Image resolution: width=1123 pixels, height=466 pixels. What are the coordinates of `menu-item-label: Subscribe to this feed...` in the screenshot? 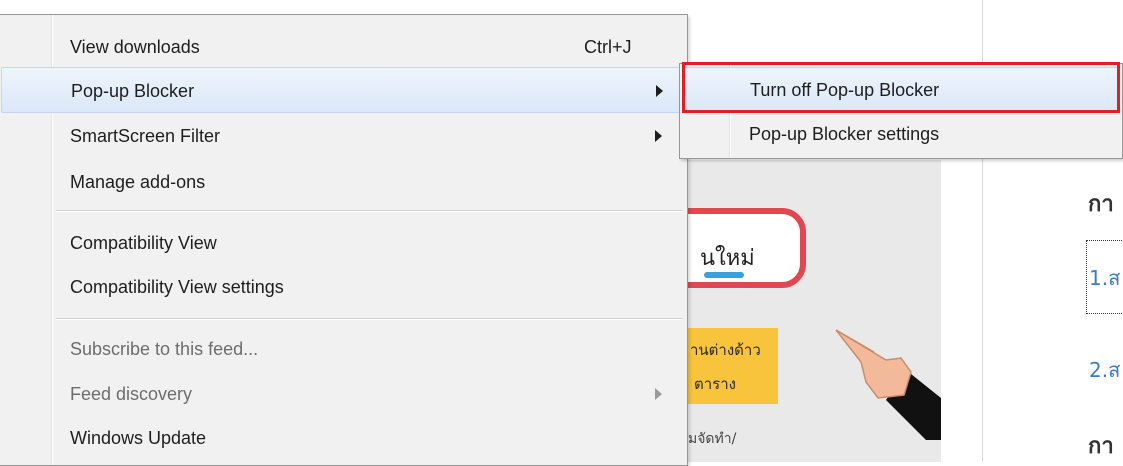 It's located at (164, 349).